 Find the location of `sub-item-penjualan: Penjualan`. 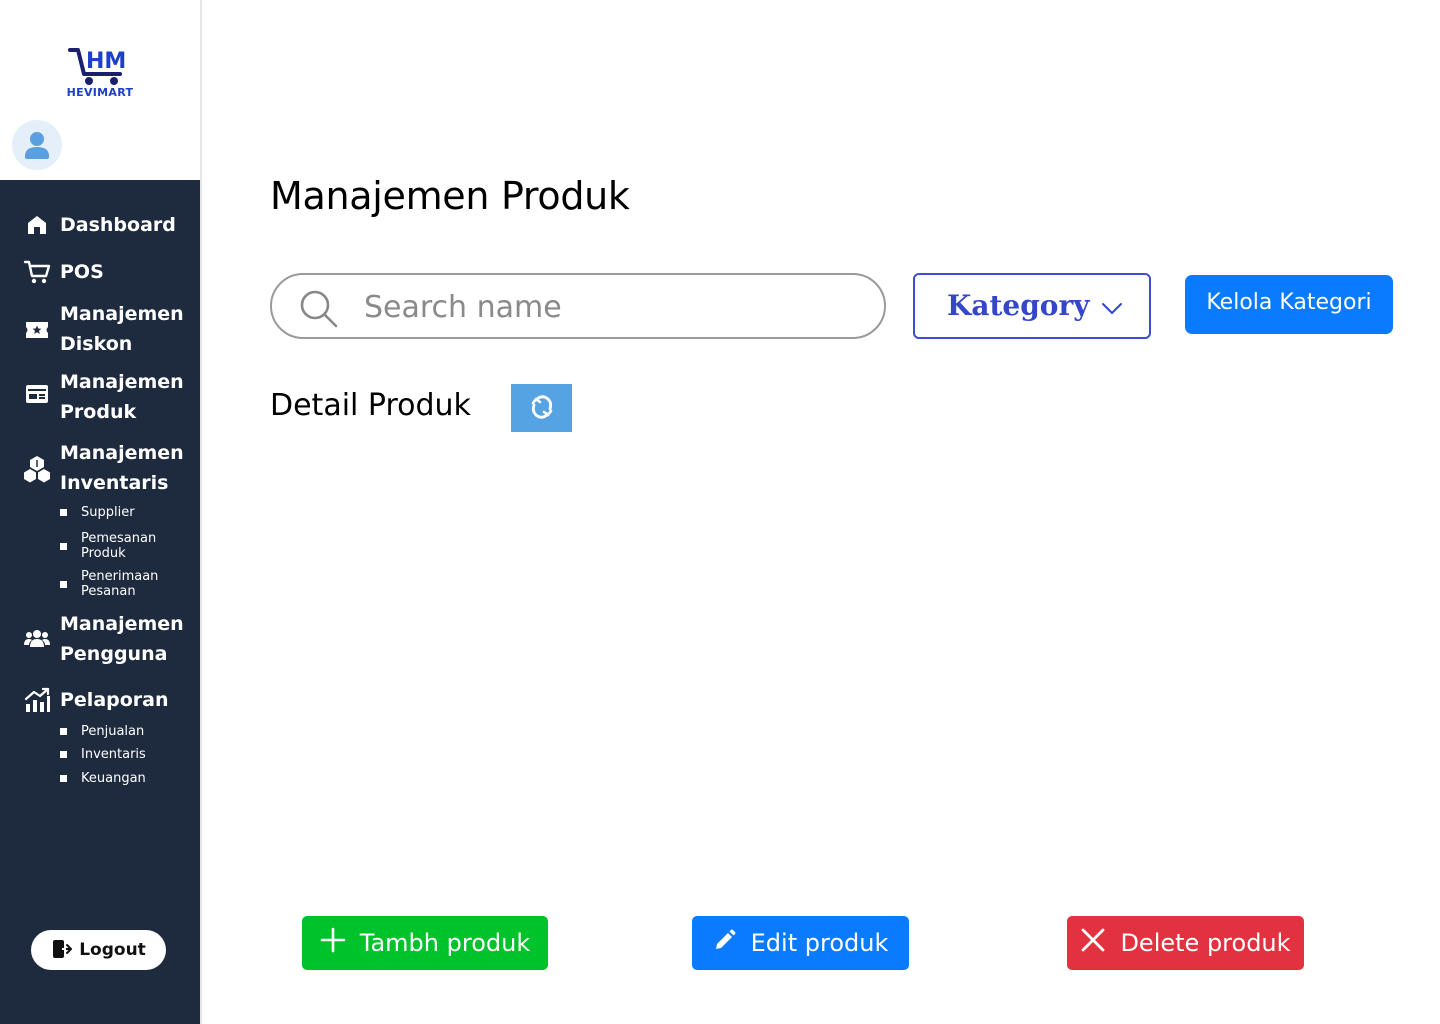

sub-item-penjualan: Penjualan is located at coordinates (120, 731).